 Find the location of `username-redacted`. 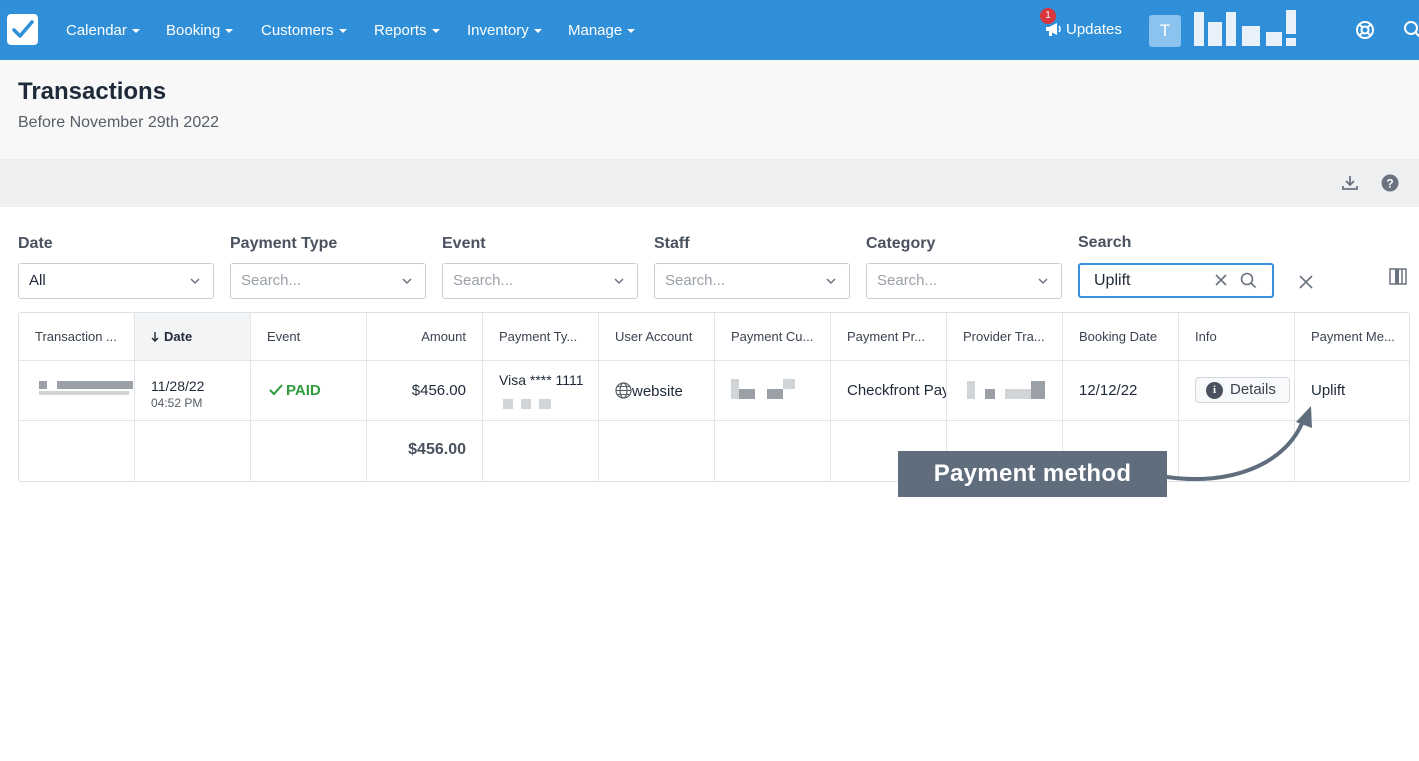

username-redacted is located at coordinates (1250, 29).